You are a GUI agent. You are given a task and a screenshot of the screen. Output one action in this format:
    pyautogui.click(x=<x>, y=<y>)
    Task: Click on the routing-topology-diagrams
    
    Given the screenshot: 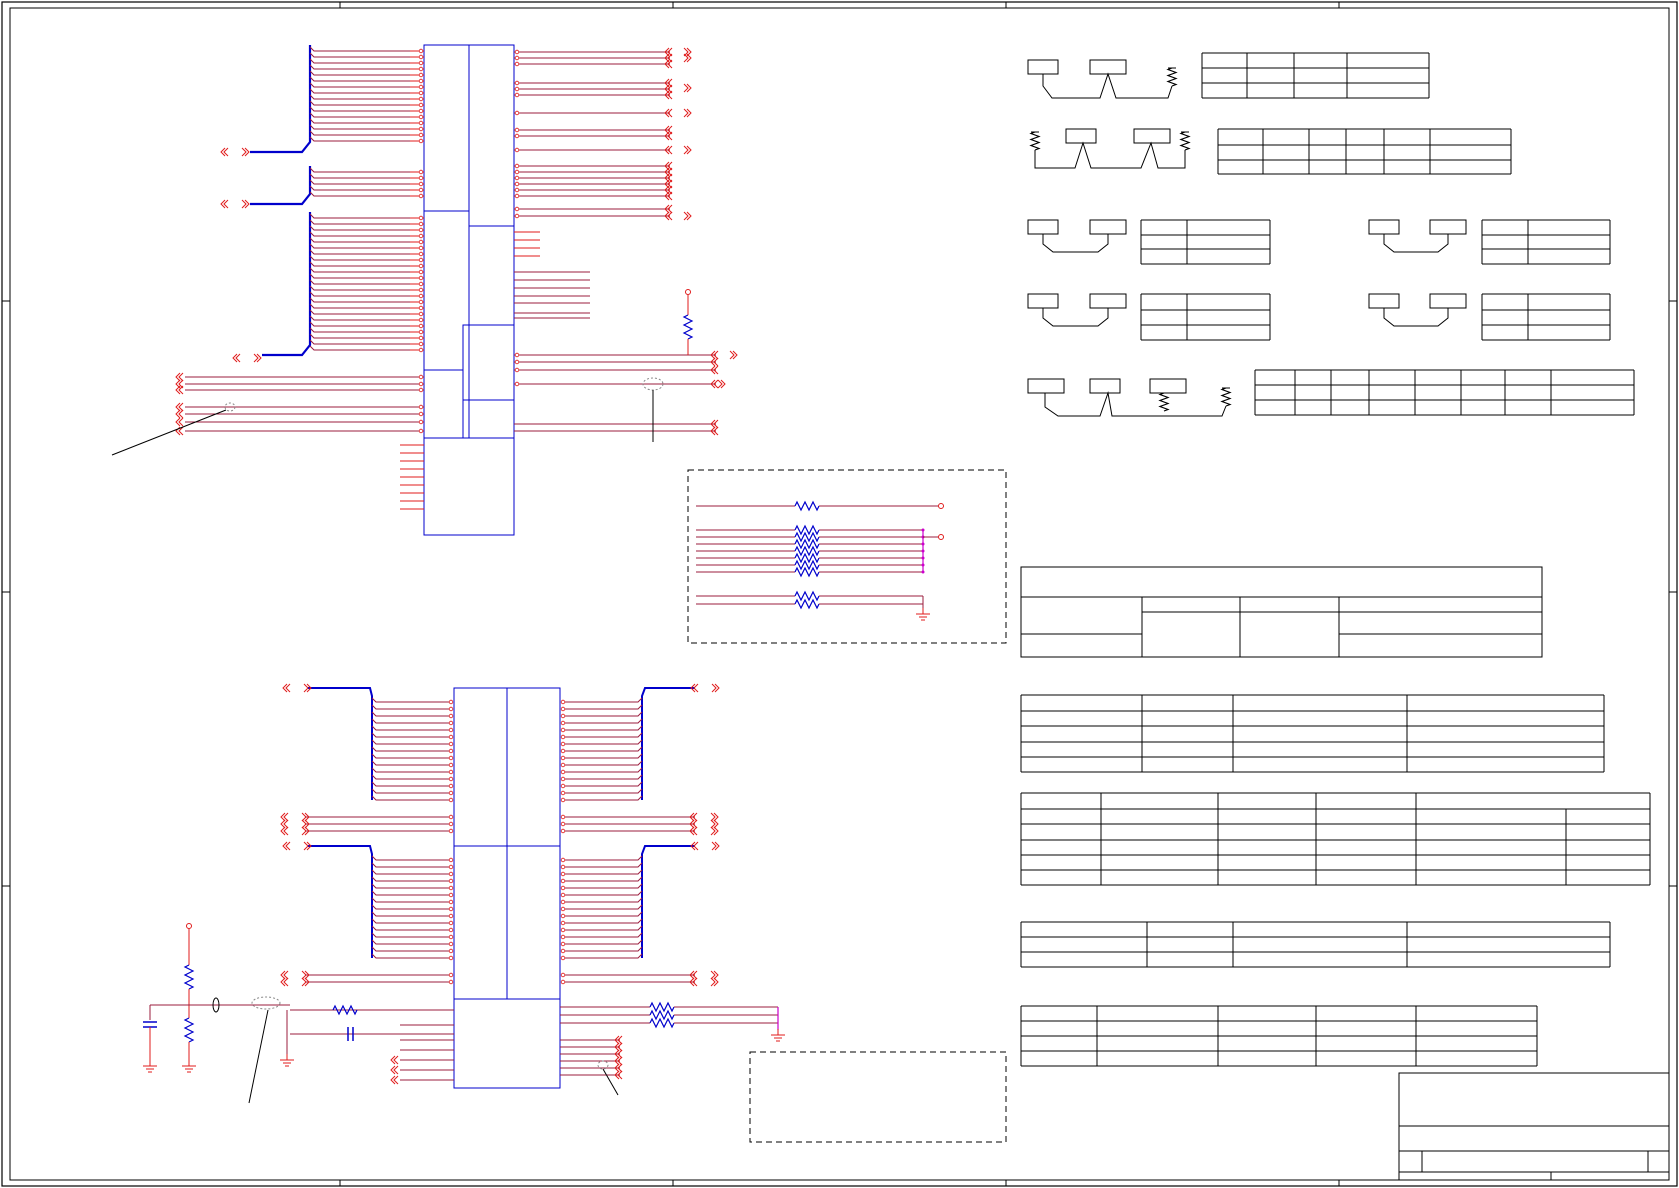 What is the action you would take?
    pyautogui.click(x=1247, y=238)
    